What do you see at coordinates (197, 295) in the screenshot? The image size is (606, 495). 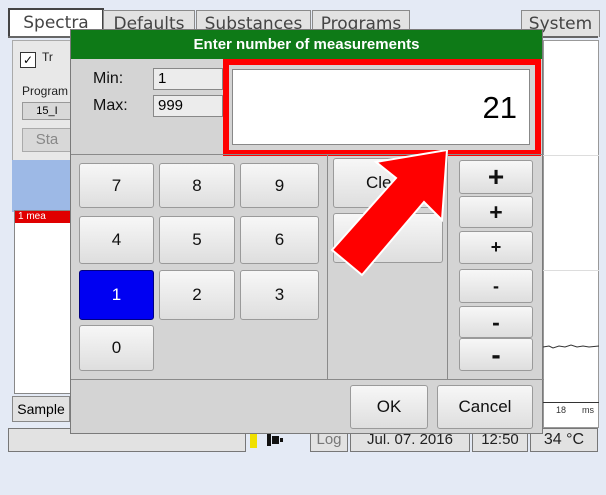 I see `keypad-2: 2` at bounding box center [197, 295].